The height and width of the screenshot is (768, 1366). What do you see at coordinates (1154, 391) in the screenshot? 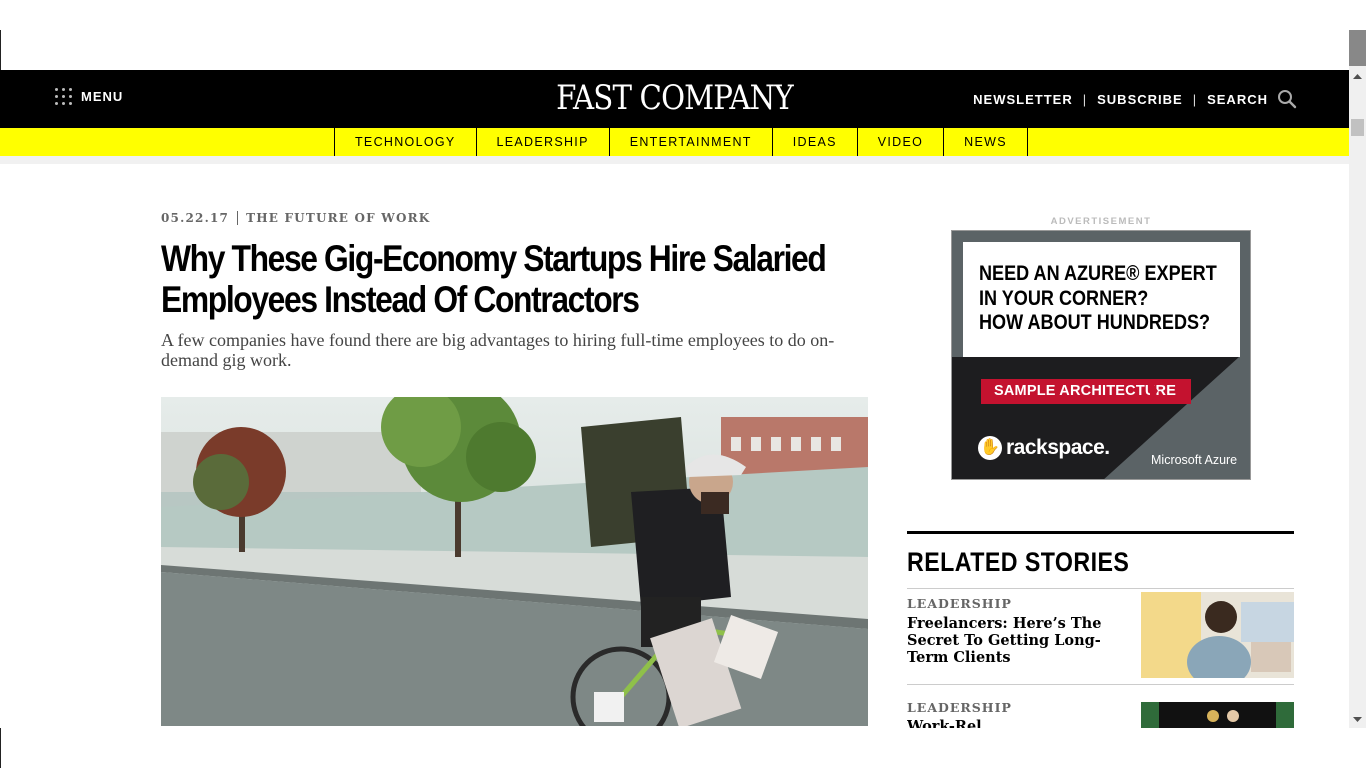
I see `ad-cta-arrow-icon` at bounding box center [1154, 391].